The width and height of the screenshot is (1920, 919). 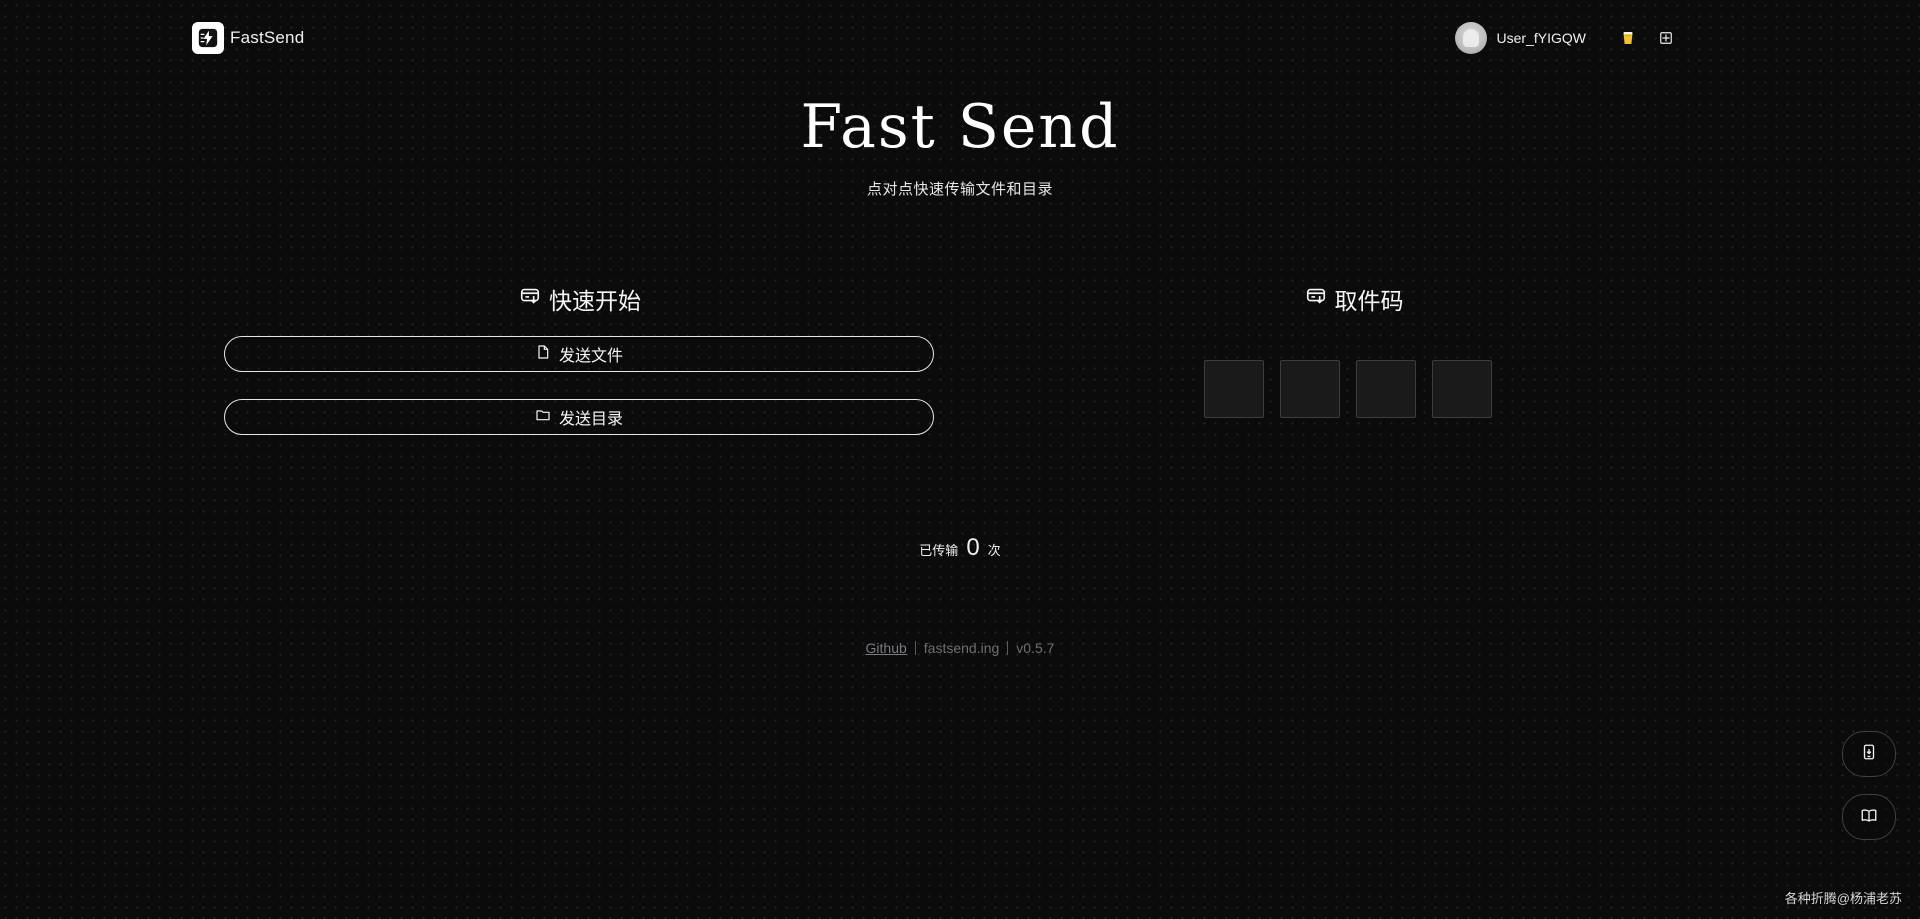 I want to click on quick-start-heading: 快速开始, so click(x=580, y=299).